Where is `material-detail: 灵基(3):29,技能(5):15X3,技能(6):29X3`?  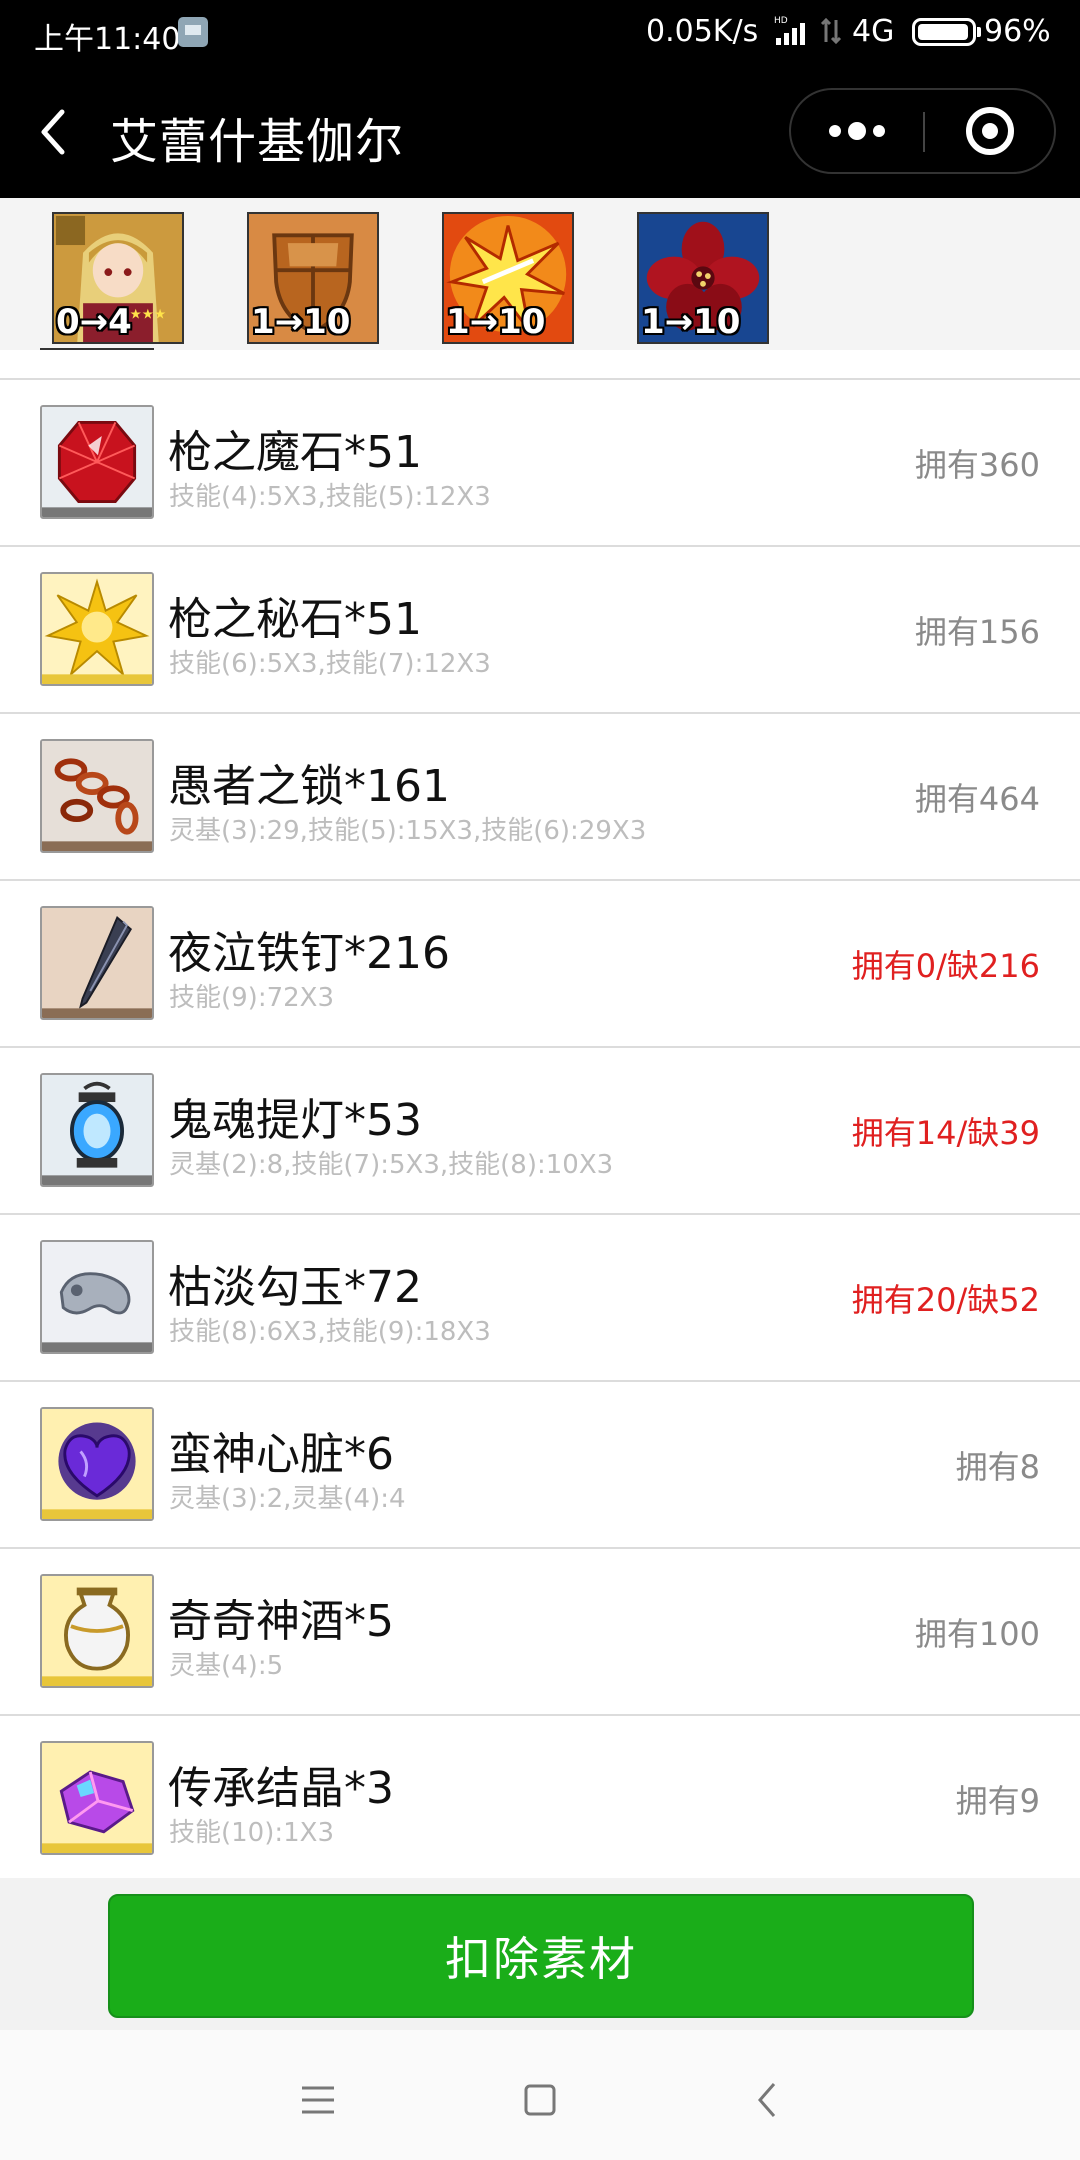 material-detail: 灵基(3):29,技能(5):15X3,技能(6):29X3 is located at coordinates (408, 831).